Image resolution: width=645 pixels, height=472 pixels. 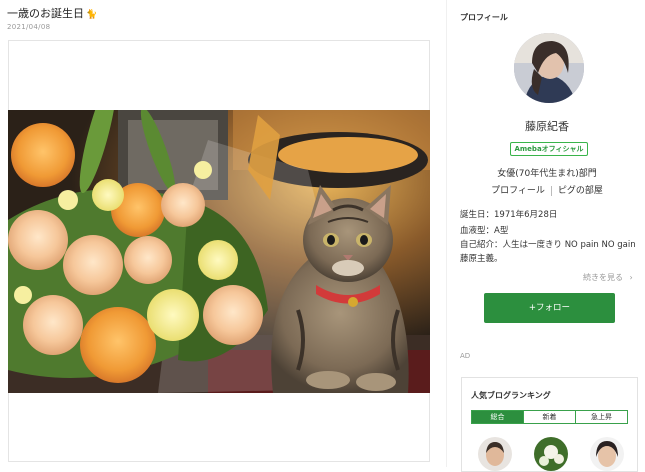 What do you see at coordinates (465, 356) in the screenshot?
I see `ad-label: AD` at bounding box center [465, 356].